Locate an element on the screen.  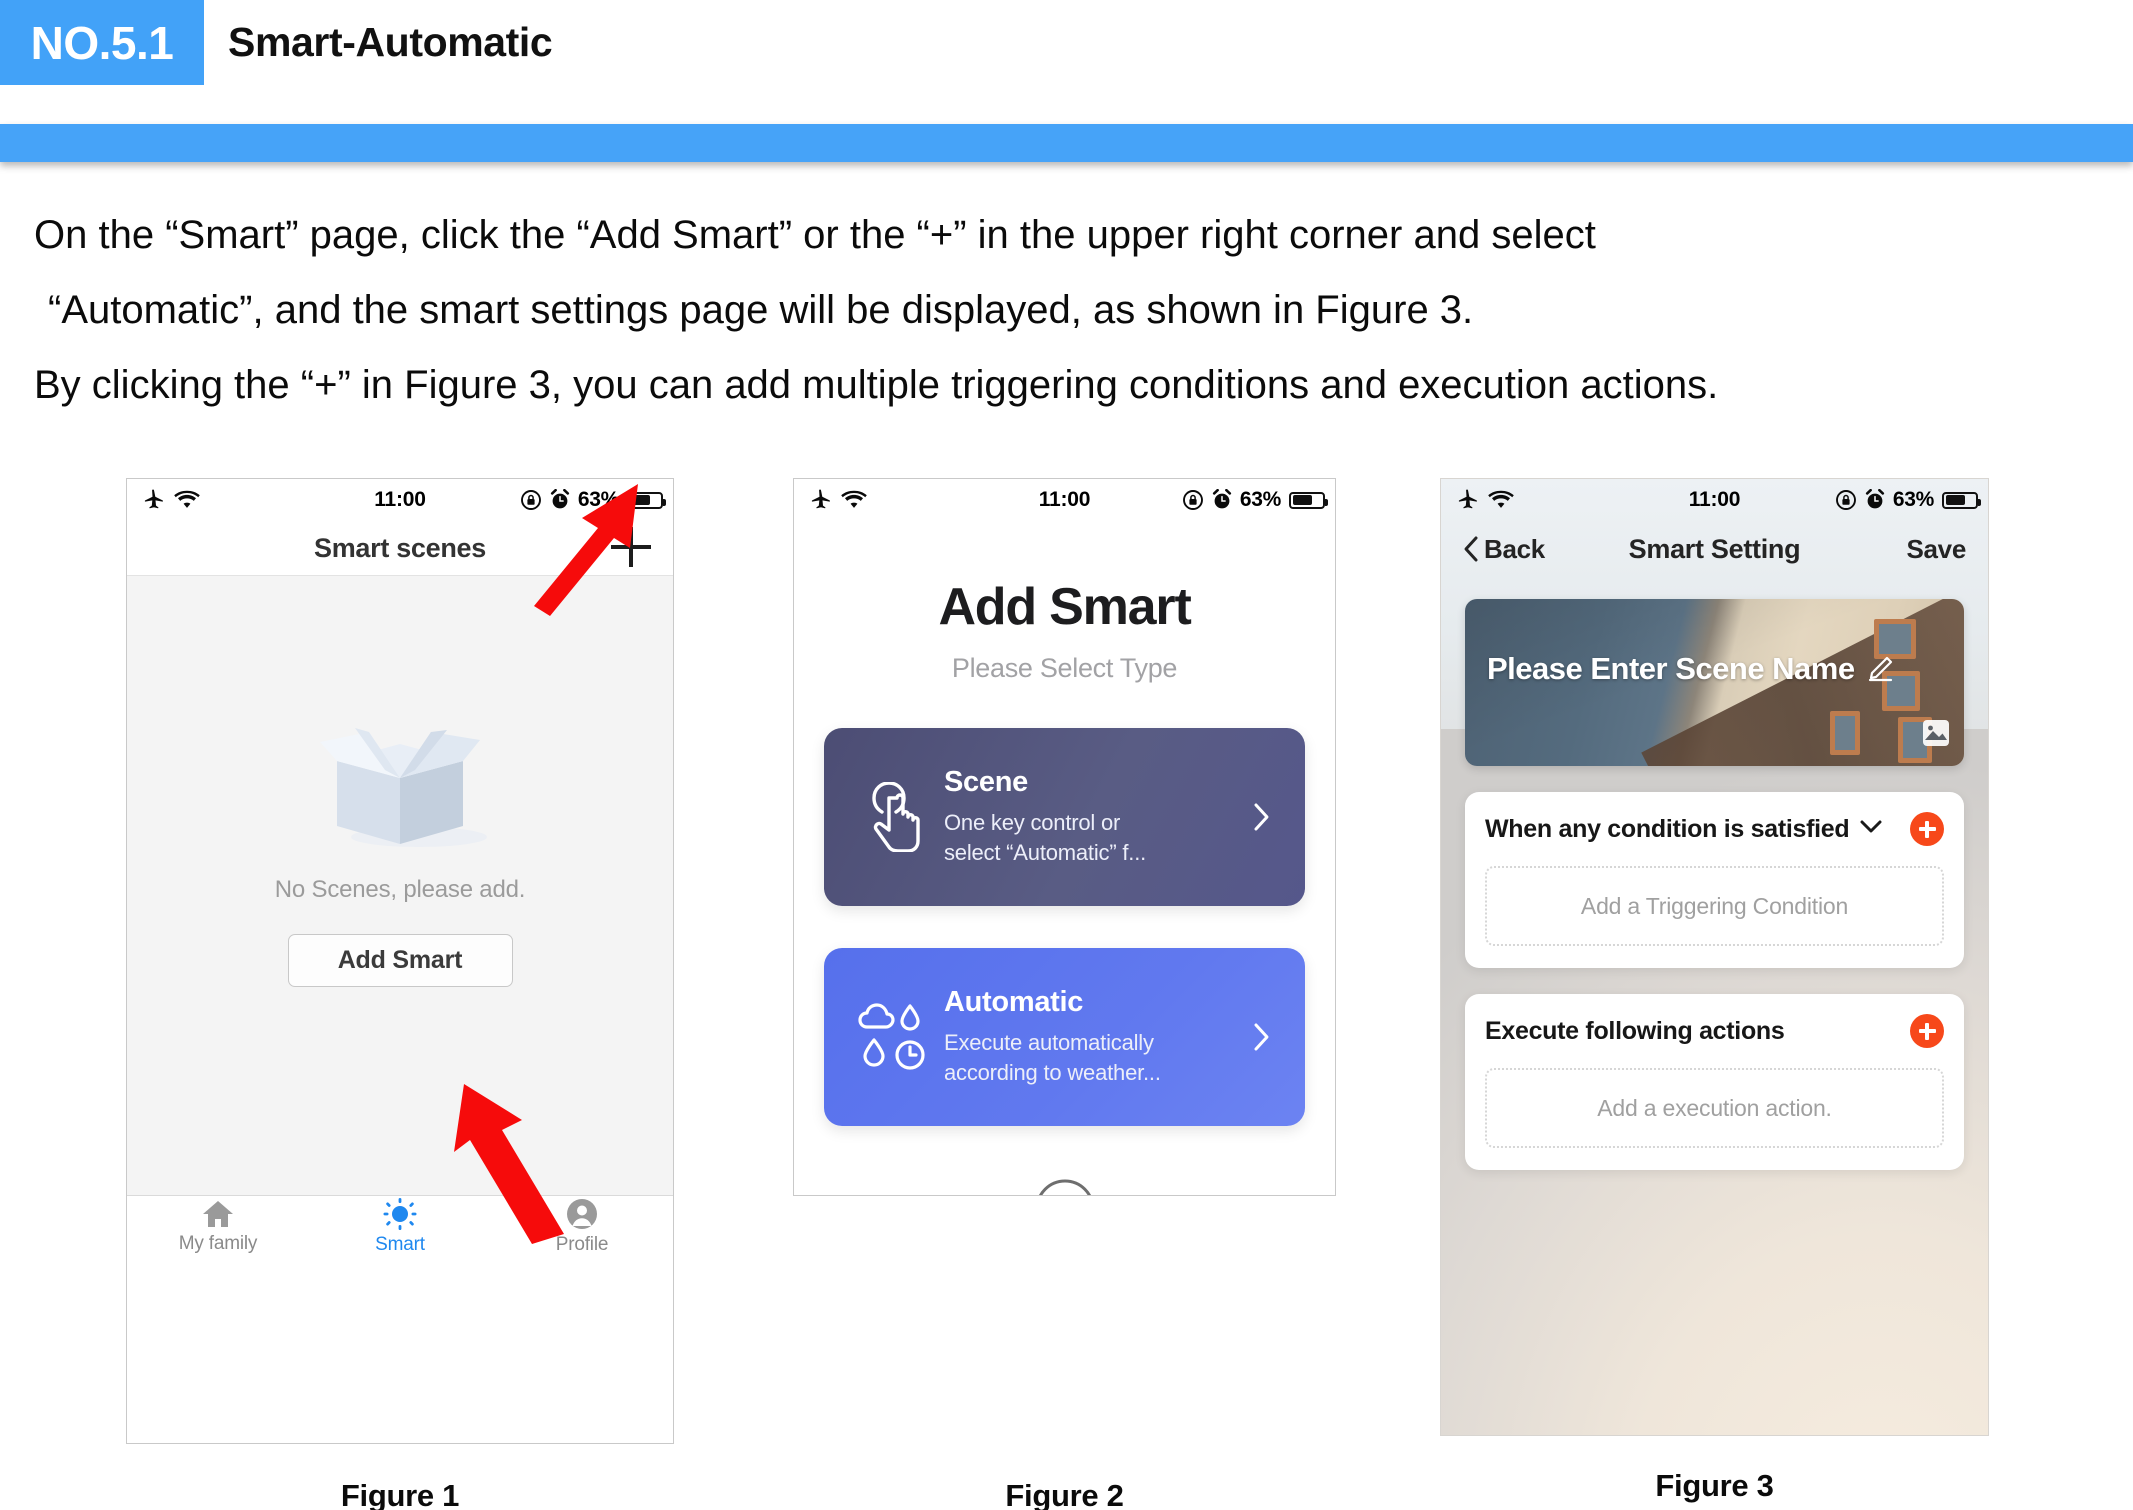
sun-icon is located at coordinates (400, 1213).